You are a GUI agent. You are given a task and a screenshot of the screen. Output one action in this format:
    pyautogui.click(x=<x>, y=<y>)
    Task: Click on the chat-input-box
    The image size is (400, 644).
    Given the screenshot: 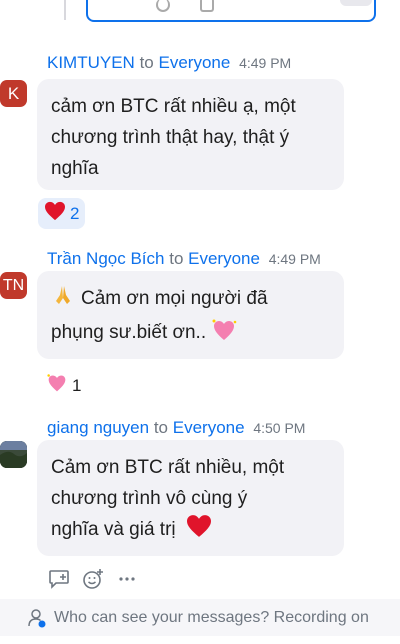 What is the action you would take?
    pyautogui.click(x=231, y=11)
    